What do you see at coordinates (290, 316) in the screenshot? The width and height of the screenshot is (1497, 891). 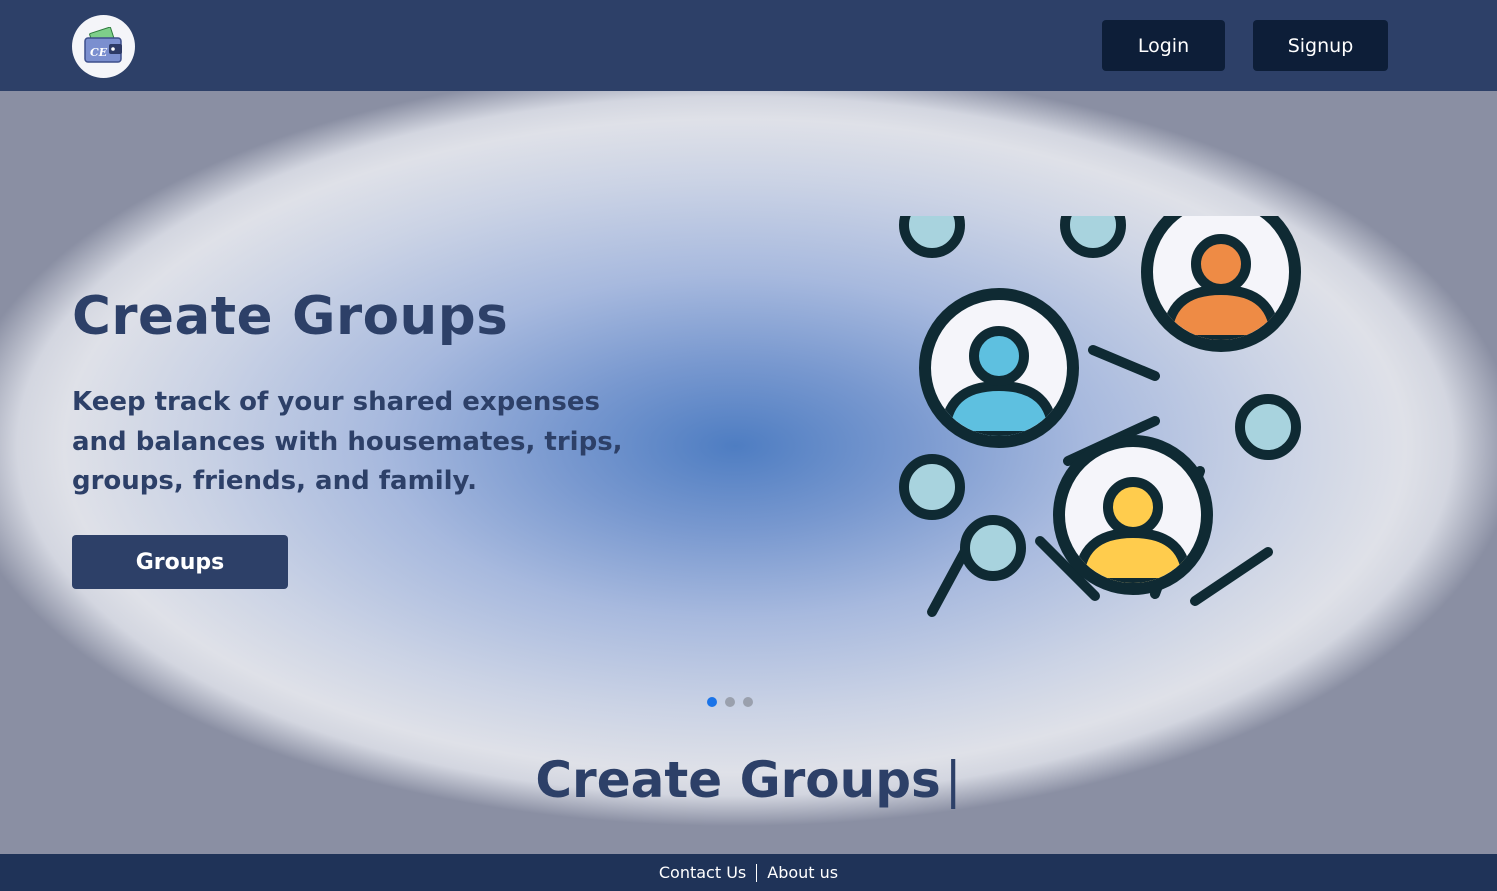 I see `slide-title: Create Groups` at bounding box center [290, 316].